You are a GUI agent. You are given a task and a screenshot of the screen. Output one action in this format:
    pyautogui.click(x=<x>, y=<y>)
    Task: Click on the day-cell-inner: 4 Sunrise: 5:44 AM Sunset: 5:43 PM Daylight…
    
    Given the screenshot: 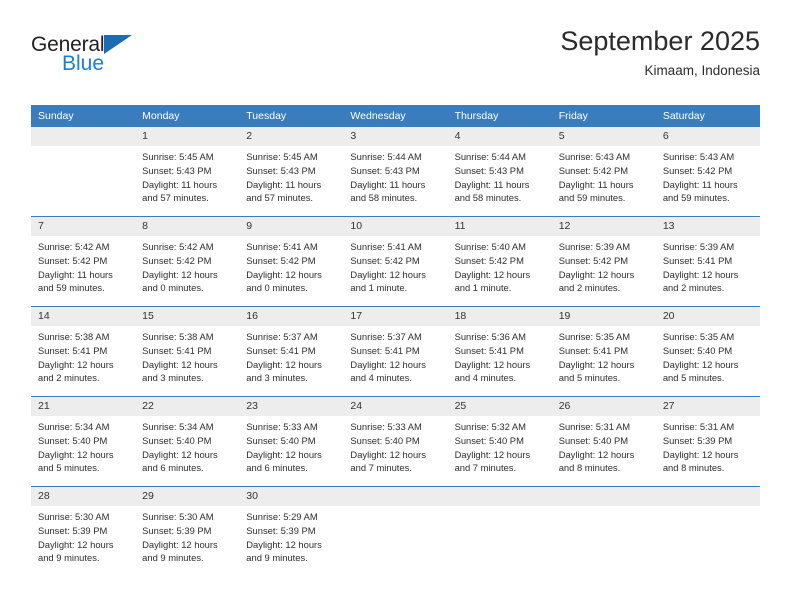 What is the action you would take?
    pyautogui.click(x=499, y=171)
    